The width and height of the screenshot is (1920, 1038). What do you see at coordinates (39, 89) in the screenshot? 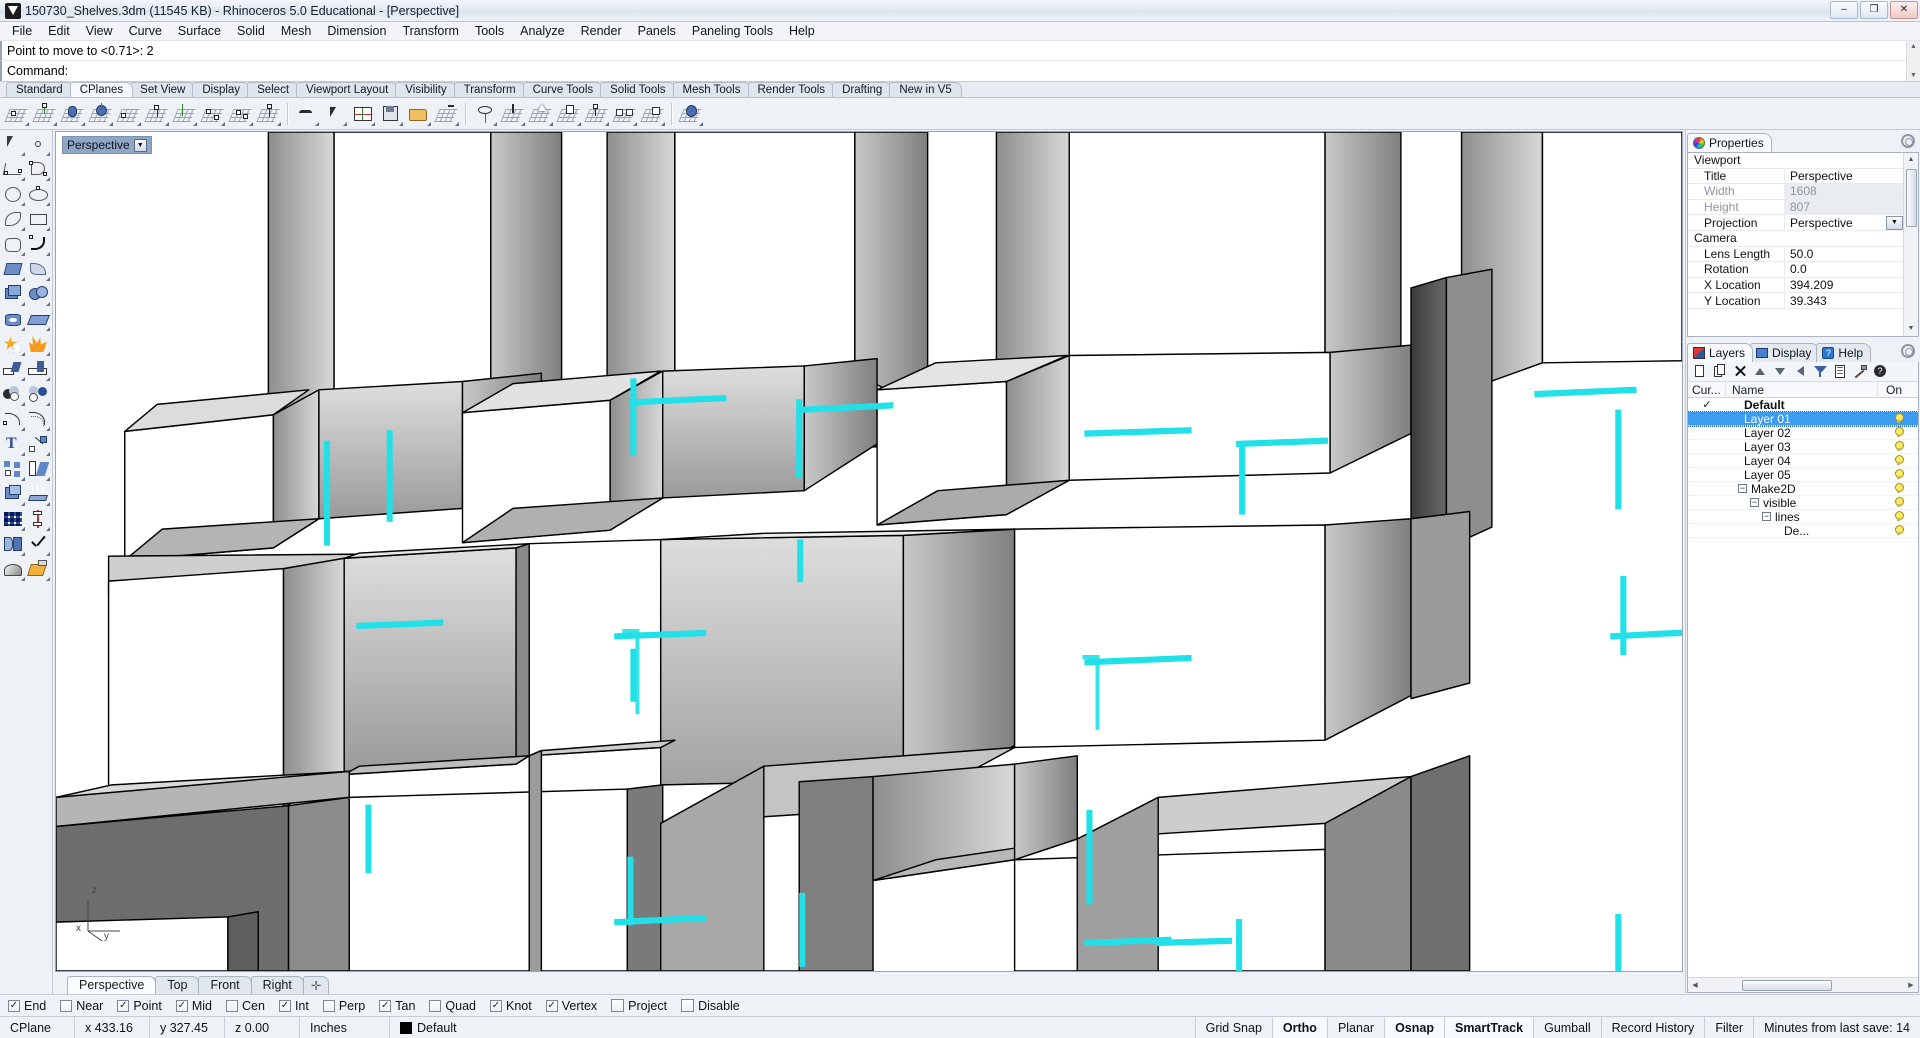
I see `toolbar-tab-standard: Standard` at bounding box center [39, 89].